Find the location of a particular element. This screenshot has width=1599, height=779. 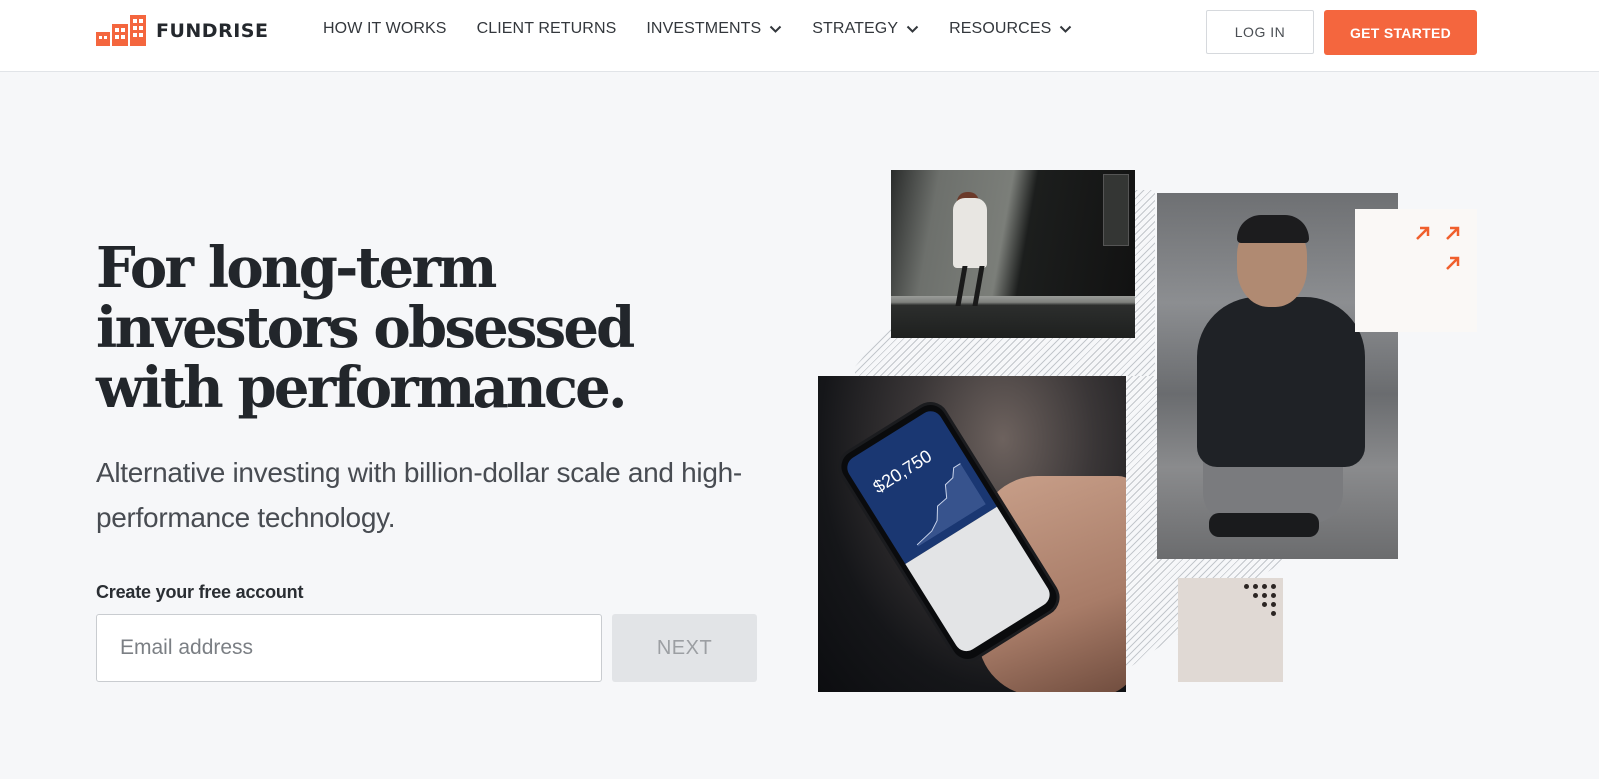

sidewalk is located at coordinates (1013, 317).